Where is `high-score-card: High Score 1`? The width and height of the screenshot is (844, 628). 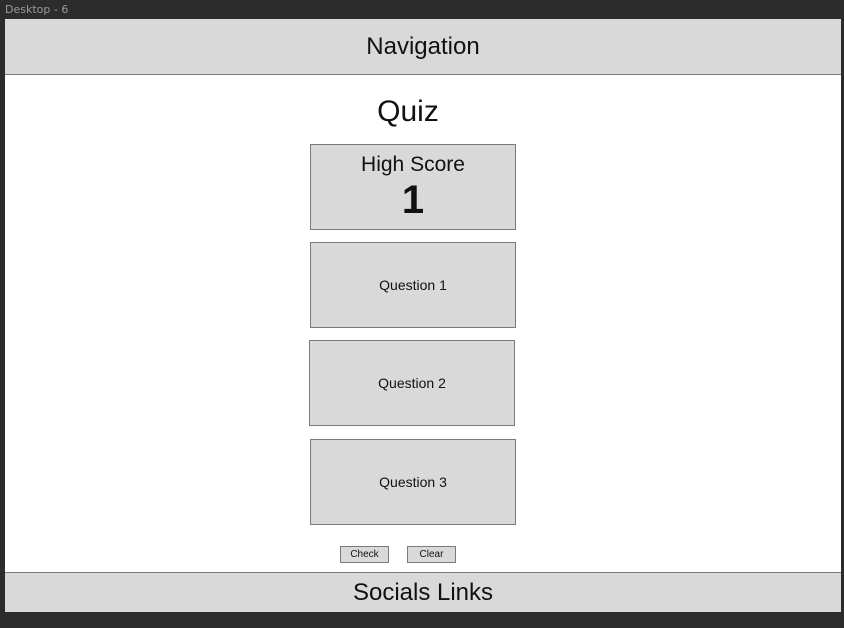 high-score-card: High Score 1 is located at coordinates (413, 187).